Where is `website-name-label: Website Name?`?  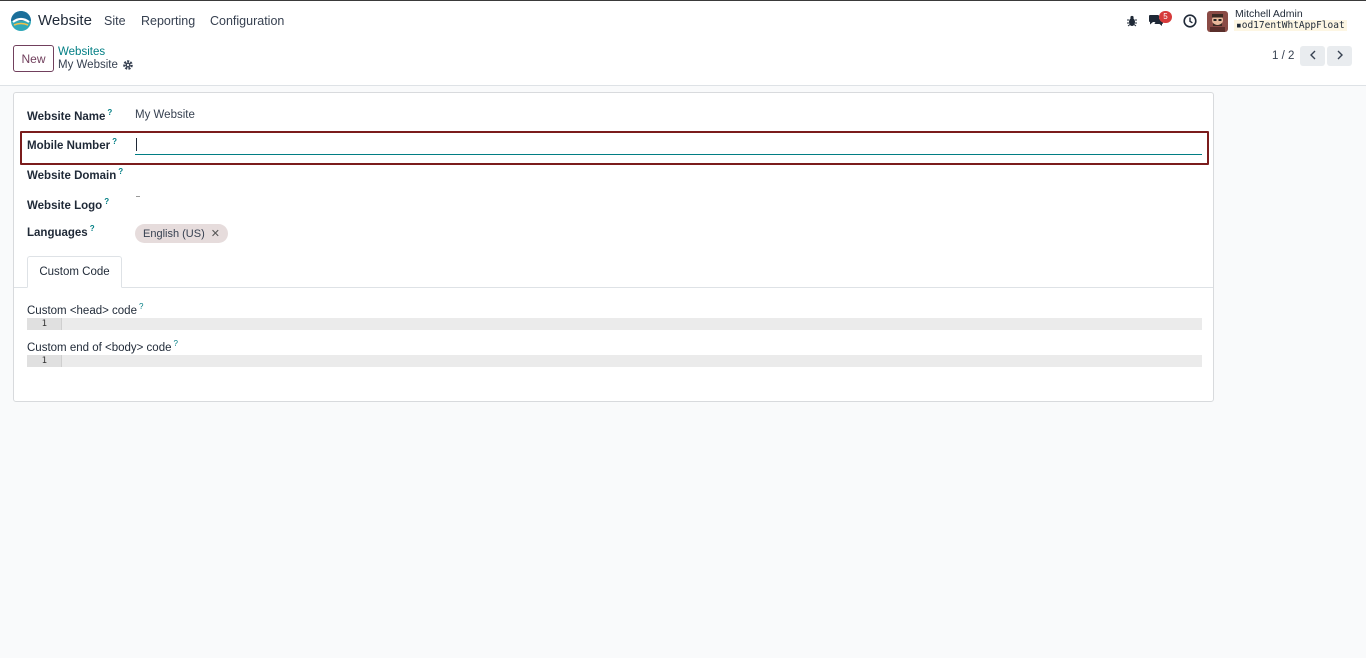
website-name-label: Website Name? is located at coordinates (69, 115).